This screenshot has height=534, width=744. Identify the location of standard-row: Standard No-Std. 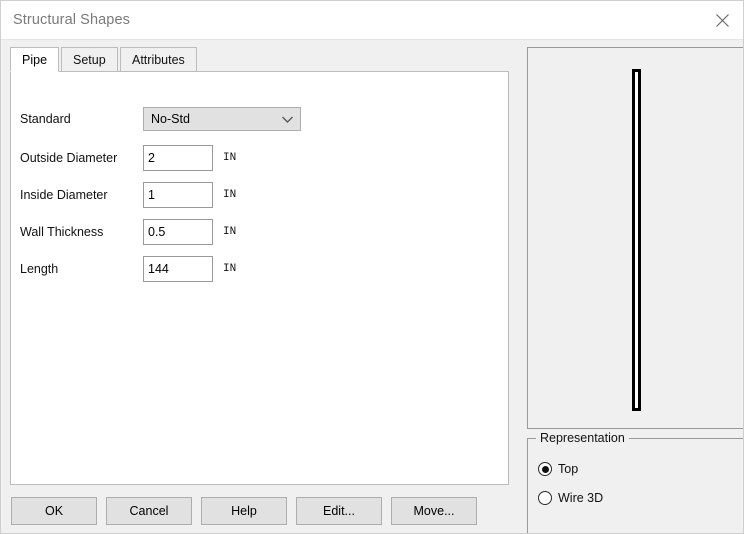
(259, 119).